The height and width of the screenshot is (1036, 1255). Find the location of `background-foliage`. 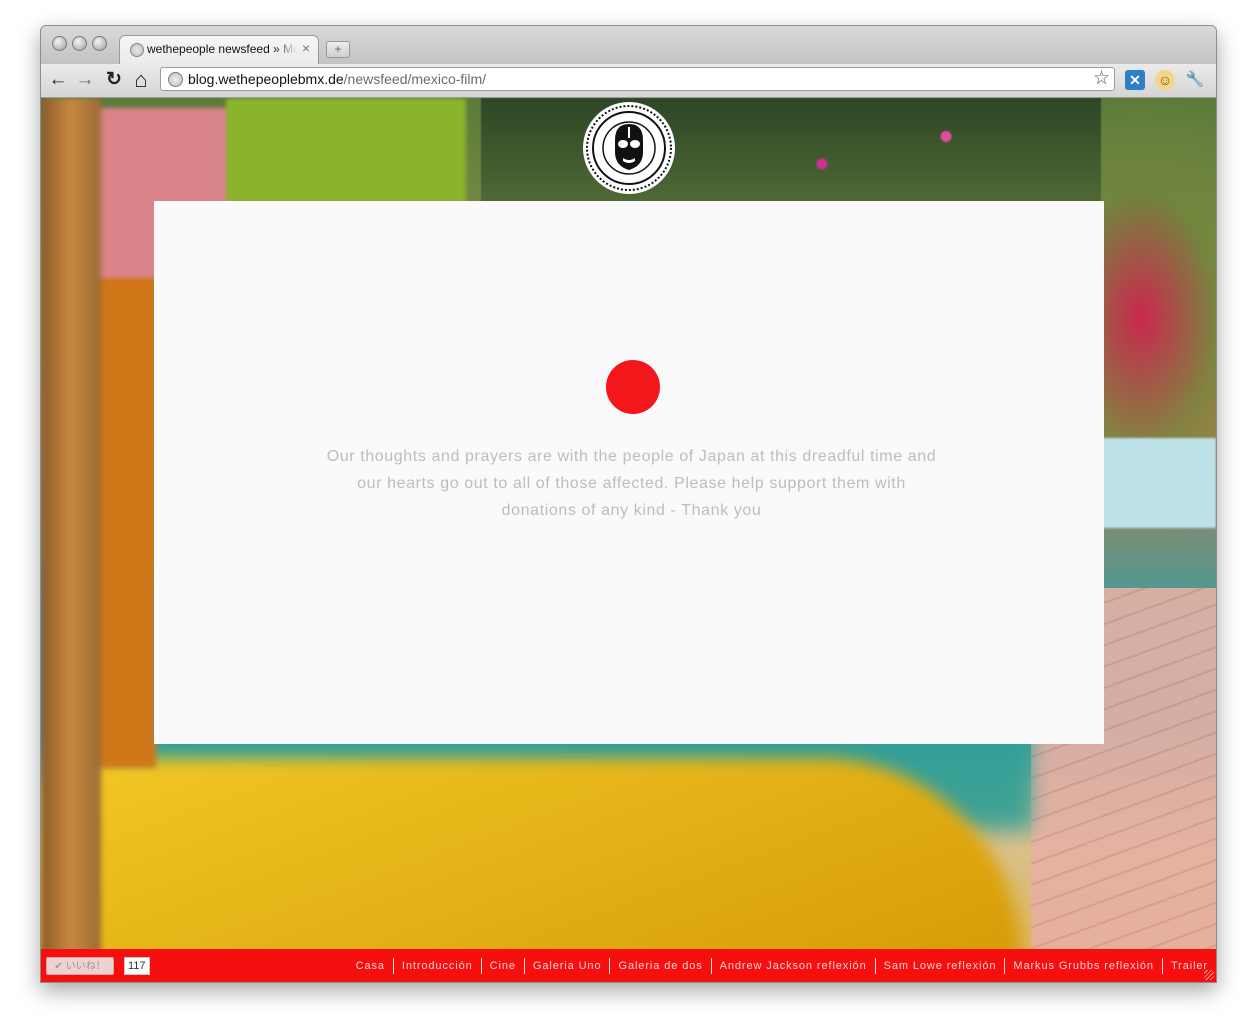

background-foliage is located at coordinates (791, 153).